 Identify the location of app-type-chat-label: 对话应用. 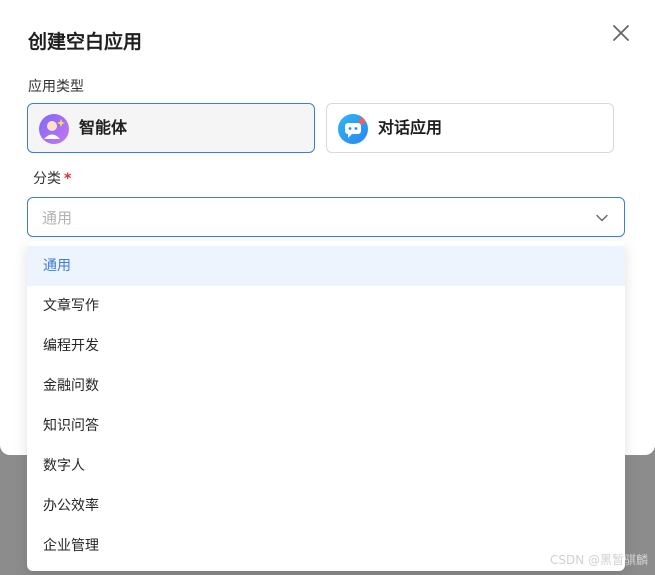
(410, 127).